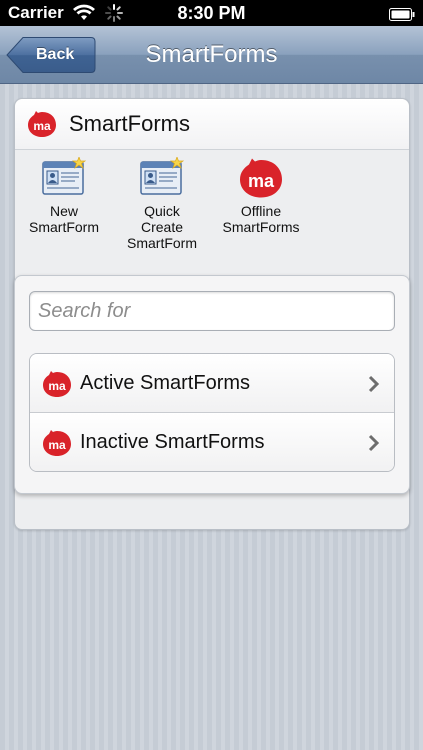 The height and width of the screenshot is (750, 423). What do you see at coordinates (172, 442) in the screenshot?
I see `list-item-label: Inactive SmartForms` at bounding box center [172, 442].